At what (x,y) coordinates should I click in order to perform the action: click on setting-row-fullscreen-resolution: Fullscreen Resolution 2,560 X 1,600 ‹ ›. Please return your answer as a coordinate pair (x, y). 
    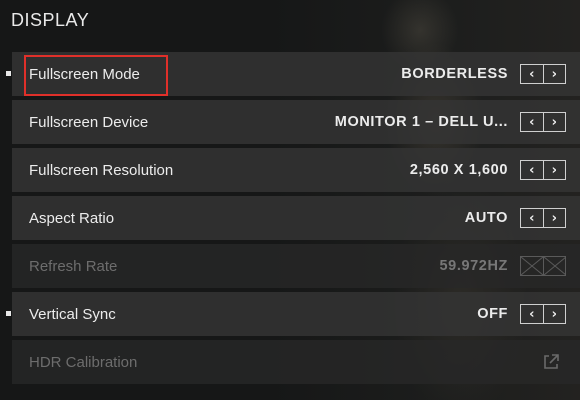
    Looking at the image, I should click on (296, 170).